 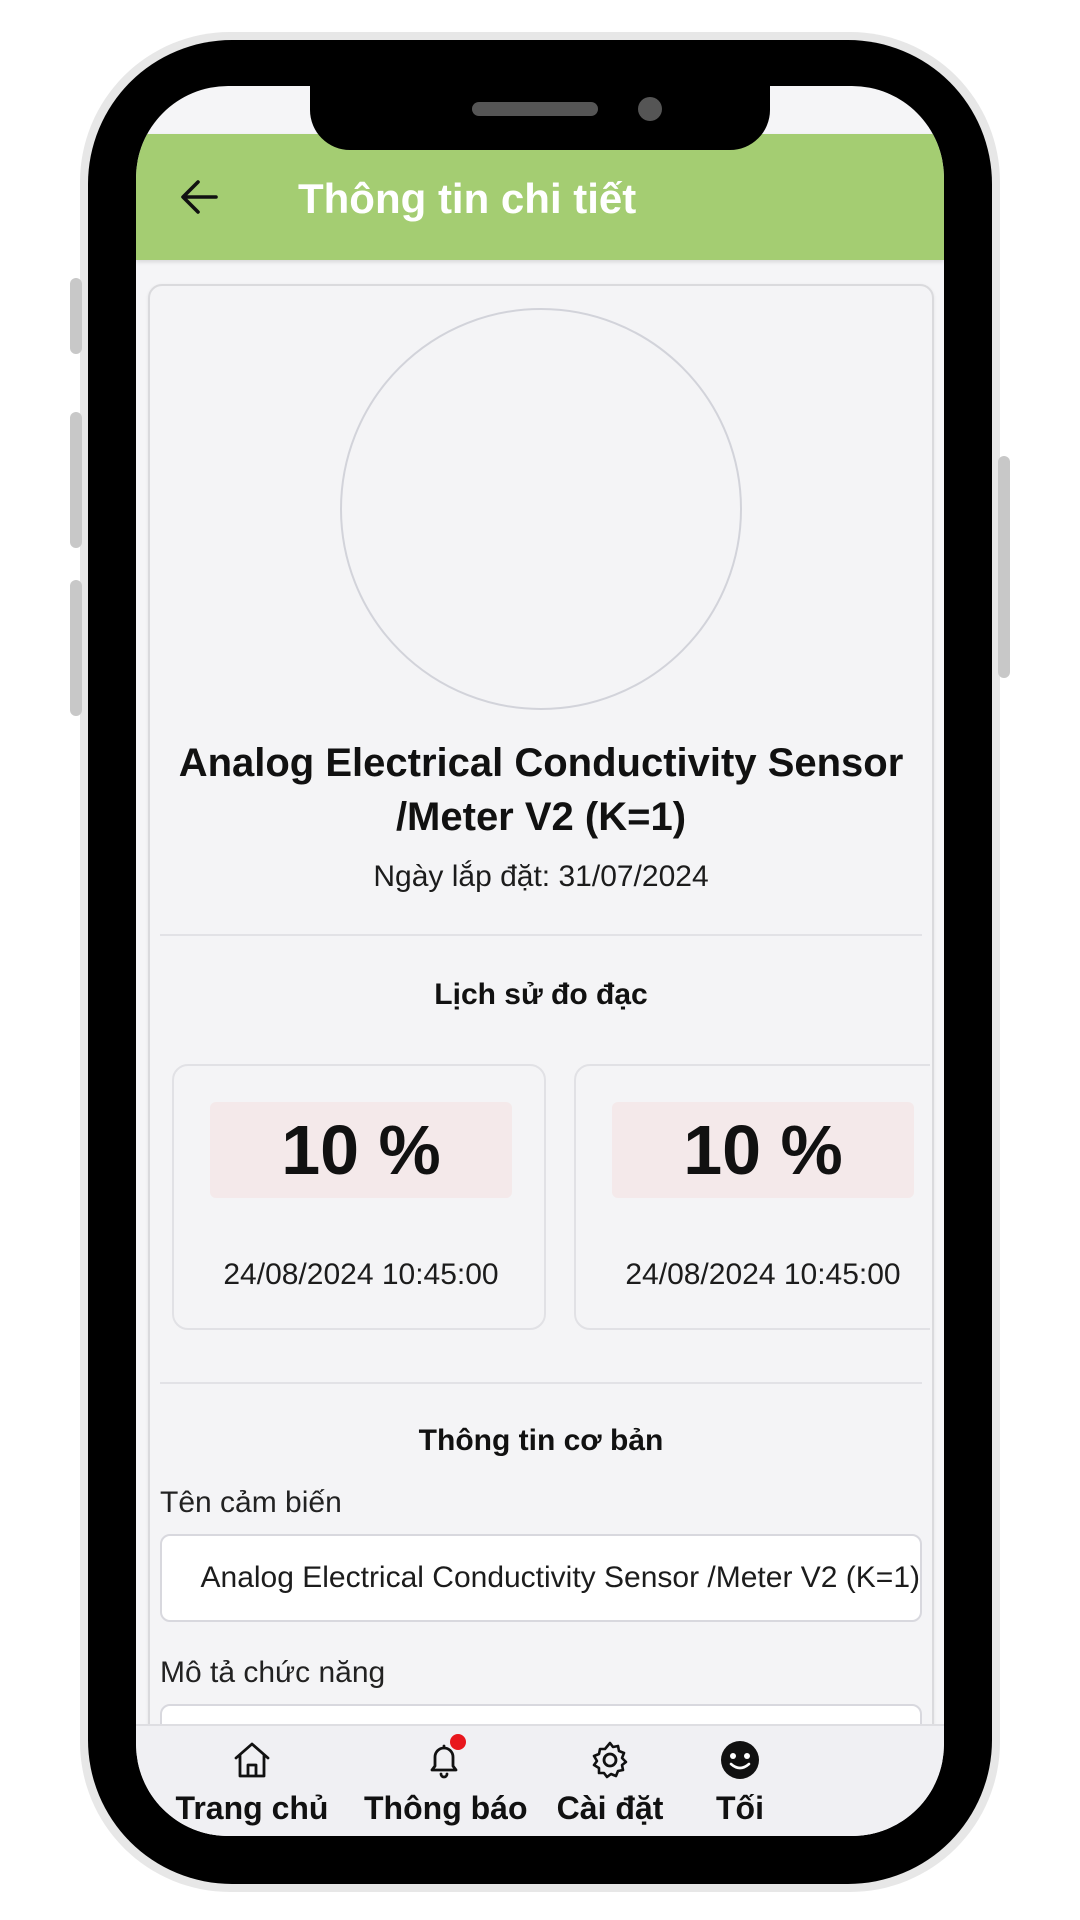 What do you see at coordinates (446, 1808) in the screenshot?
I see `nav-label-notifications: Thông báo` at bounding box center [446, 1808].